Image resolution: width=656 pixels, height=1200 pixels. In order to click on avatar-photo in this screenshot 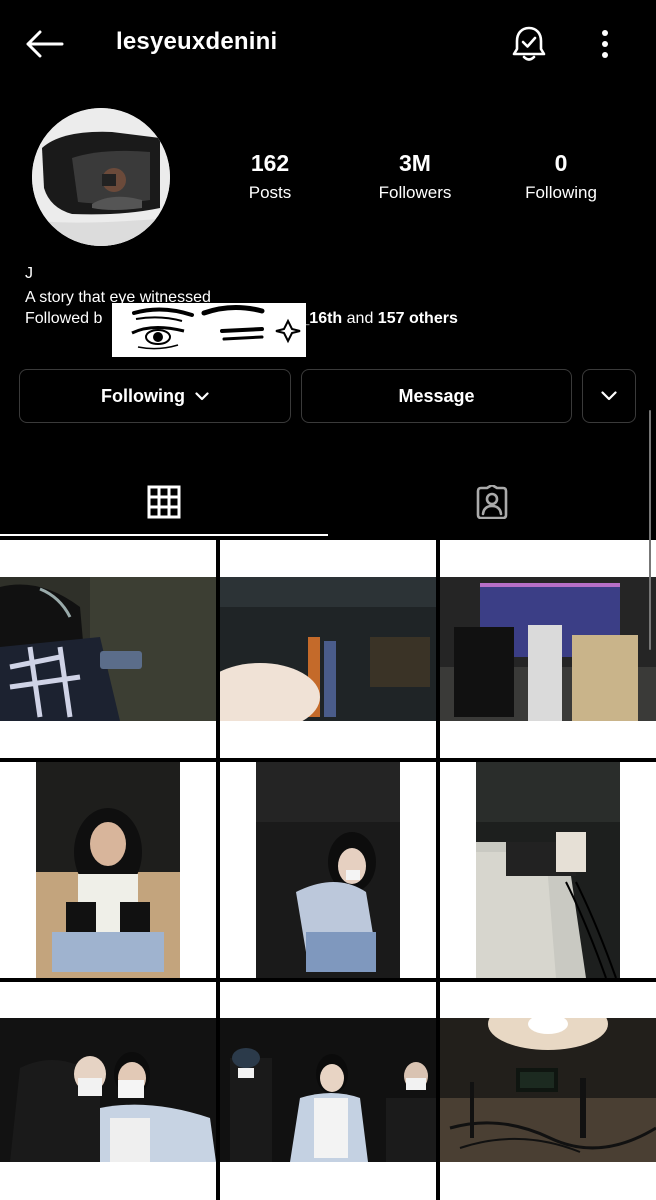, I will do `click(101, 177)`.